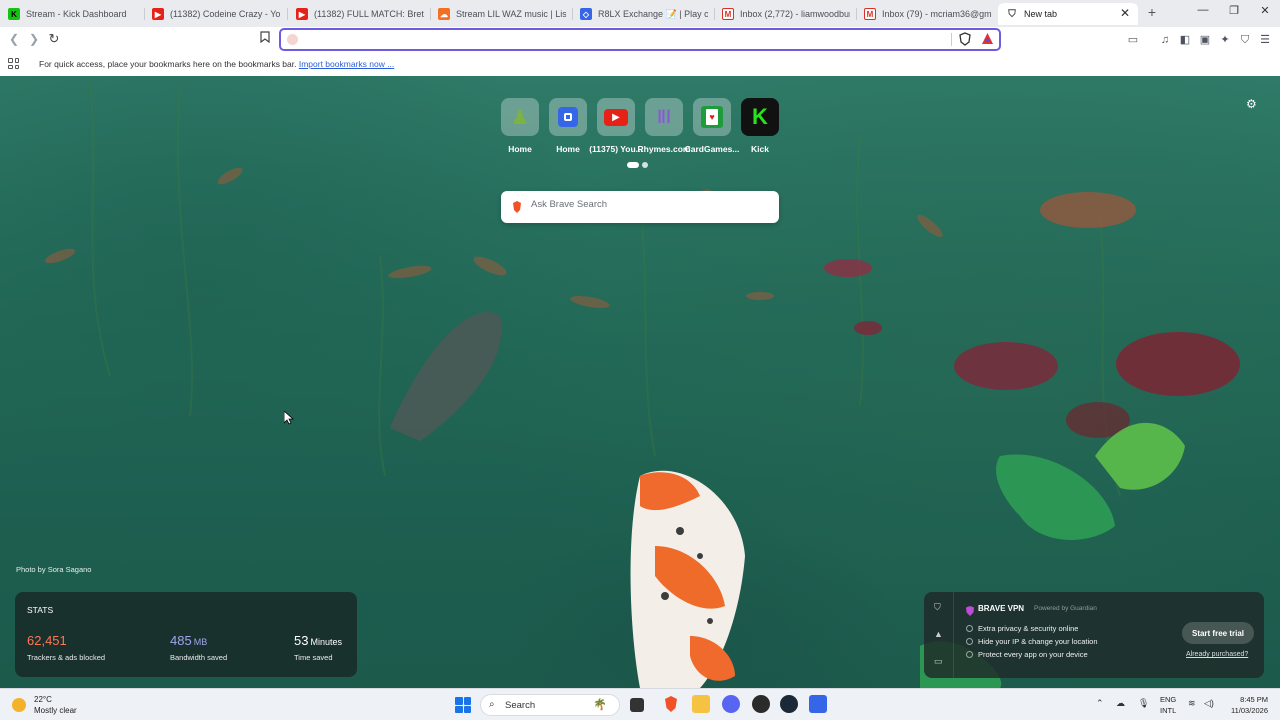 This screenshot has width=1280, height=720. What do you see at coordinates (369, 14) in the screenshot?
I see `tab-title: (11382) FULL MATCH: Bret Har` at bounding box center [369, 14].